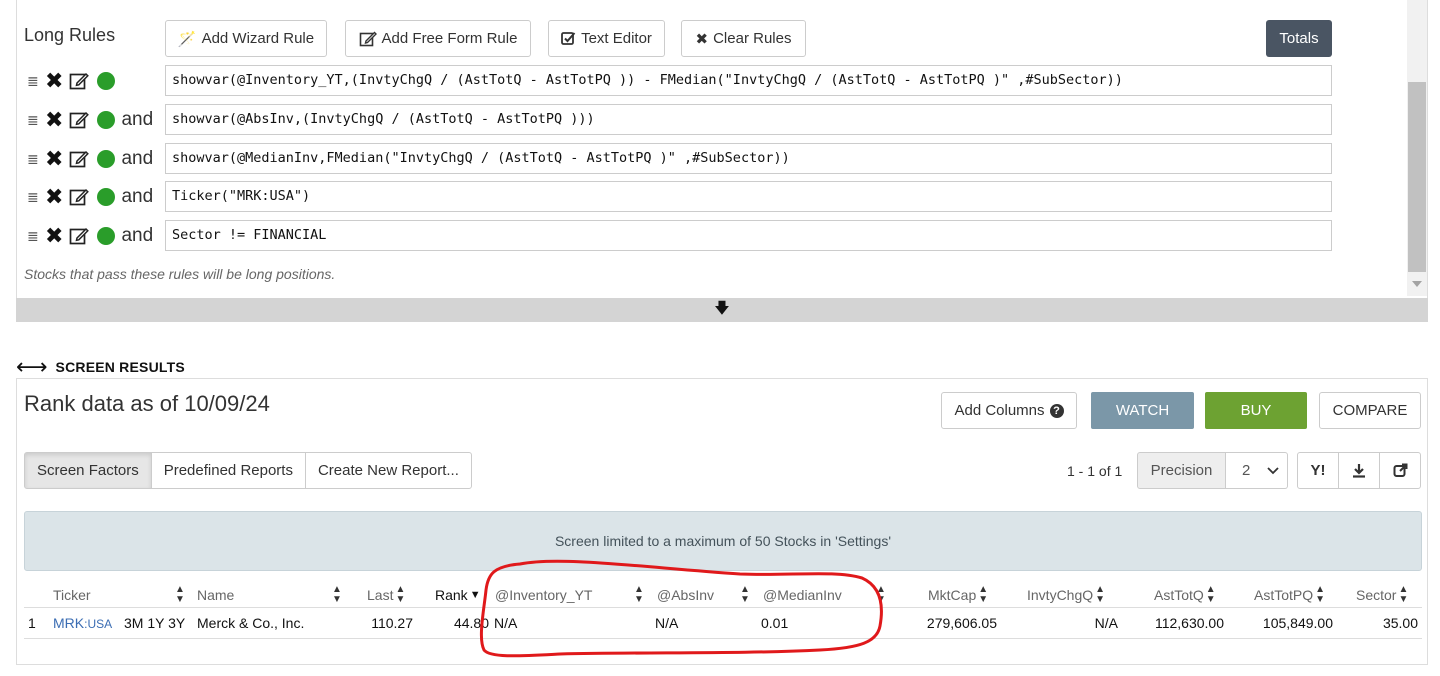 This screenshot has height=676, width=1440. What do you see at coordinates (386, 595) in the screenshot?
I see `col-header-last: Last ▲ ▼` at bounding box center [386, 595].